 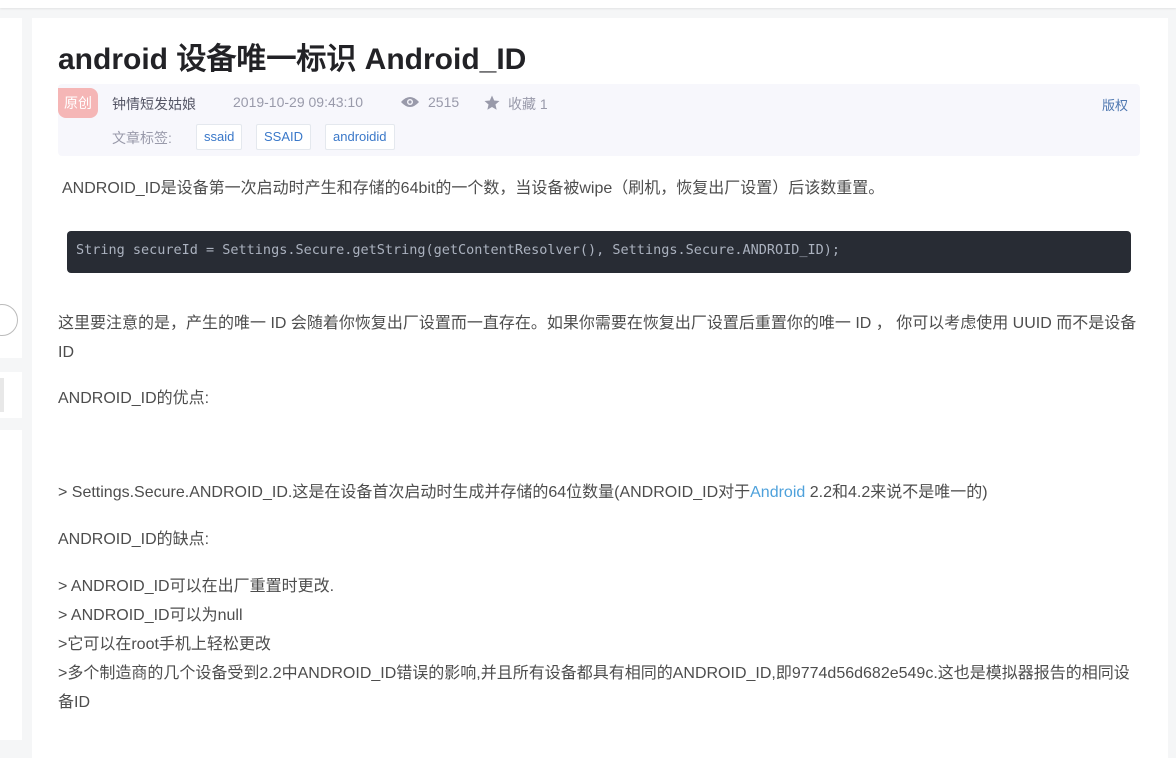 What do you see at coordinates (1115, 104) in the screenshot?
I see `copyright-link: 版权` at bounding box center [1115, 104].